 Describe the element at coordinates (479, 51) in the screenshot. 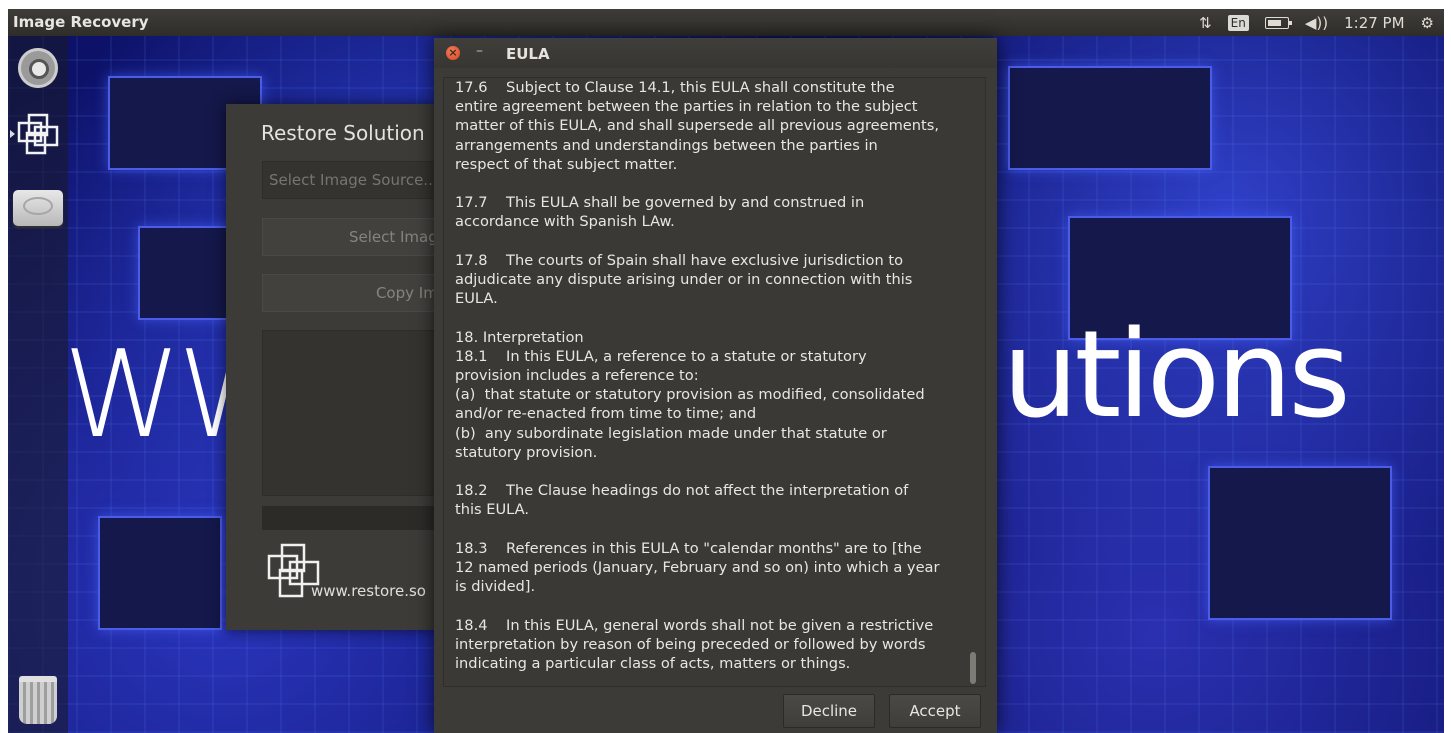

I see `minimize-button: –` at that location.